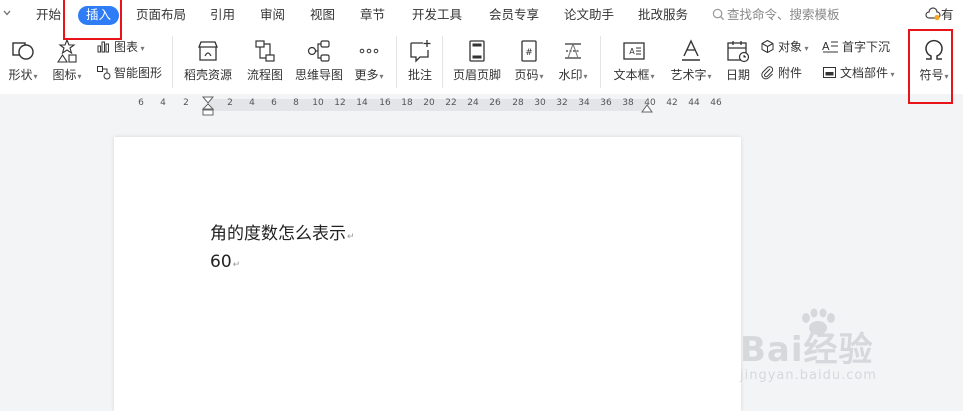 The height and width of the screenshot is (411, 963). Describe the element at coordinates (939, 15) in the screenshot. I see `cloud-status: 有` at that location.